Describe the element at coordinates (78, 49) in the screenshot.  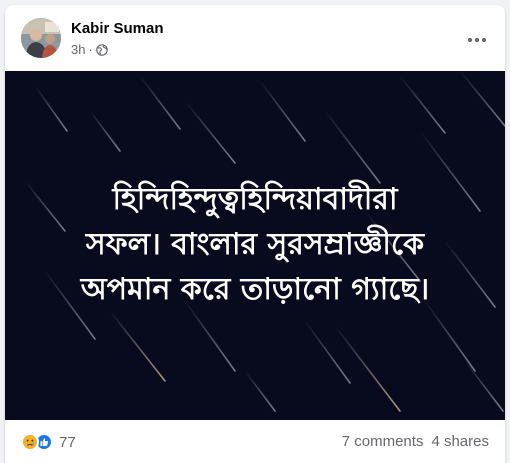
I see `post-time: 3h` at that location.